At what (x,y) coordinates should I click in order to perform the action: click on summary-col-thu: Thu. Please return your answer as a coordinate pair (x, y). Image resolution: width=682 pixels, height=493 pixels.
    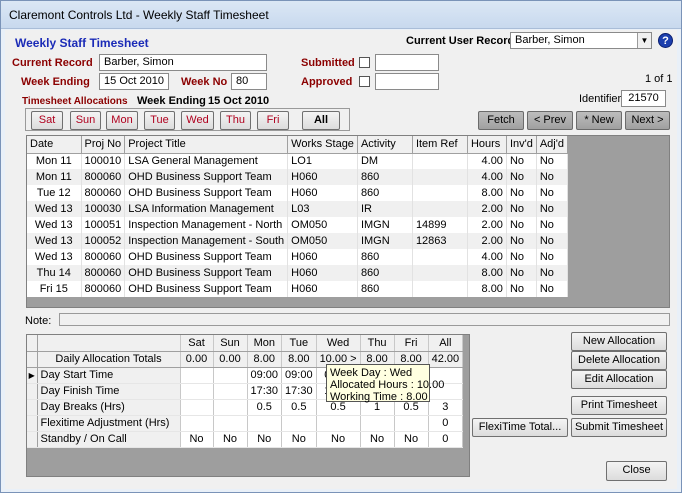
    Looking at the image, I should click on (377, 343).